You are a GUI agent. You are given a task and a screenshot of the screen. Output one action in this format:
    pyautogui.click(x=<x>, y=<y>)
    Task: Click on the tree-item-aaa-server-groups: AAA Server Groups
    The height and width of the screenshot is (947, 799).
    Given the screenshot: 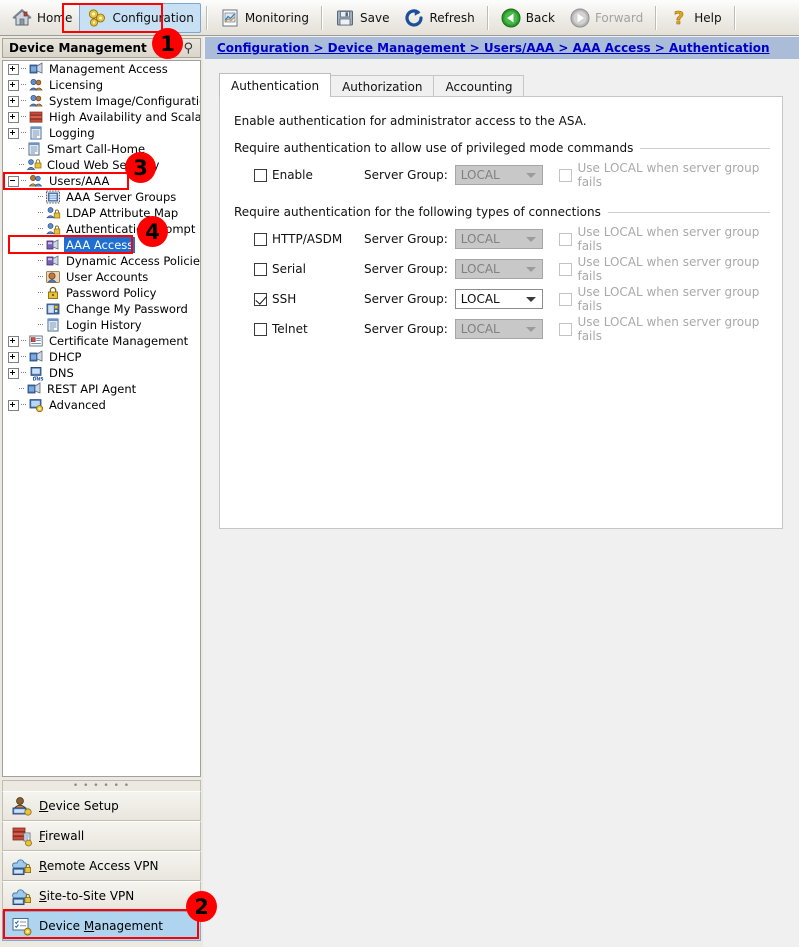 What is the action you would take?
    pyautogui.click(x=101, y=197)
    